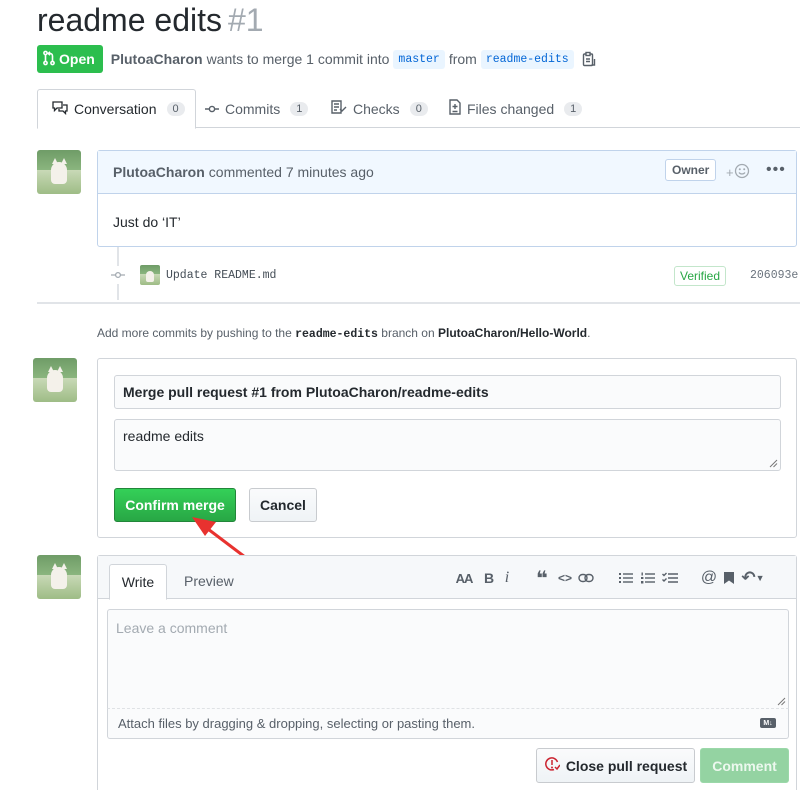 This screenshot has height=790, width=800. I want to click on merge-message-textarea: readme edits, so click(447, 445).